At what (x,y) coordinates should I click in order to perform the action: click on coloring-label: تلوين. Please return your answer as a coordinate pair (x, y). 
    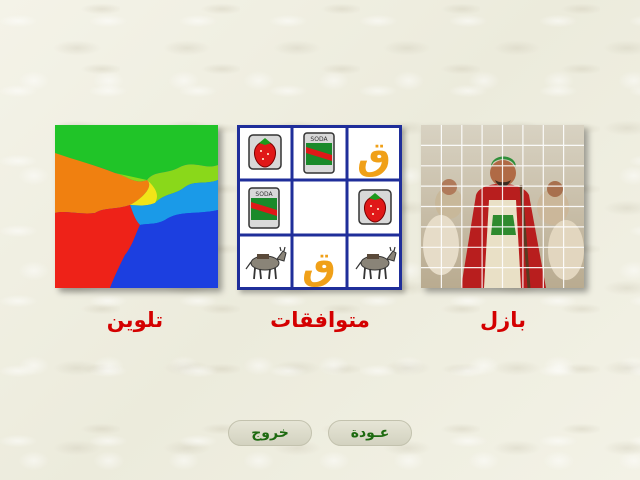
    Looking at the image, I should click on (135, 320).